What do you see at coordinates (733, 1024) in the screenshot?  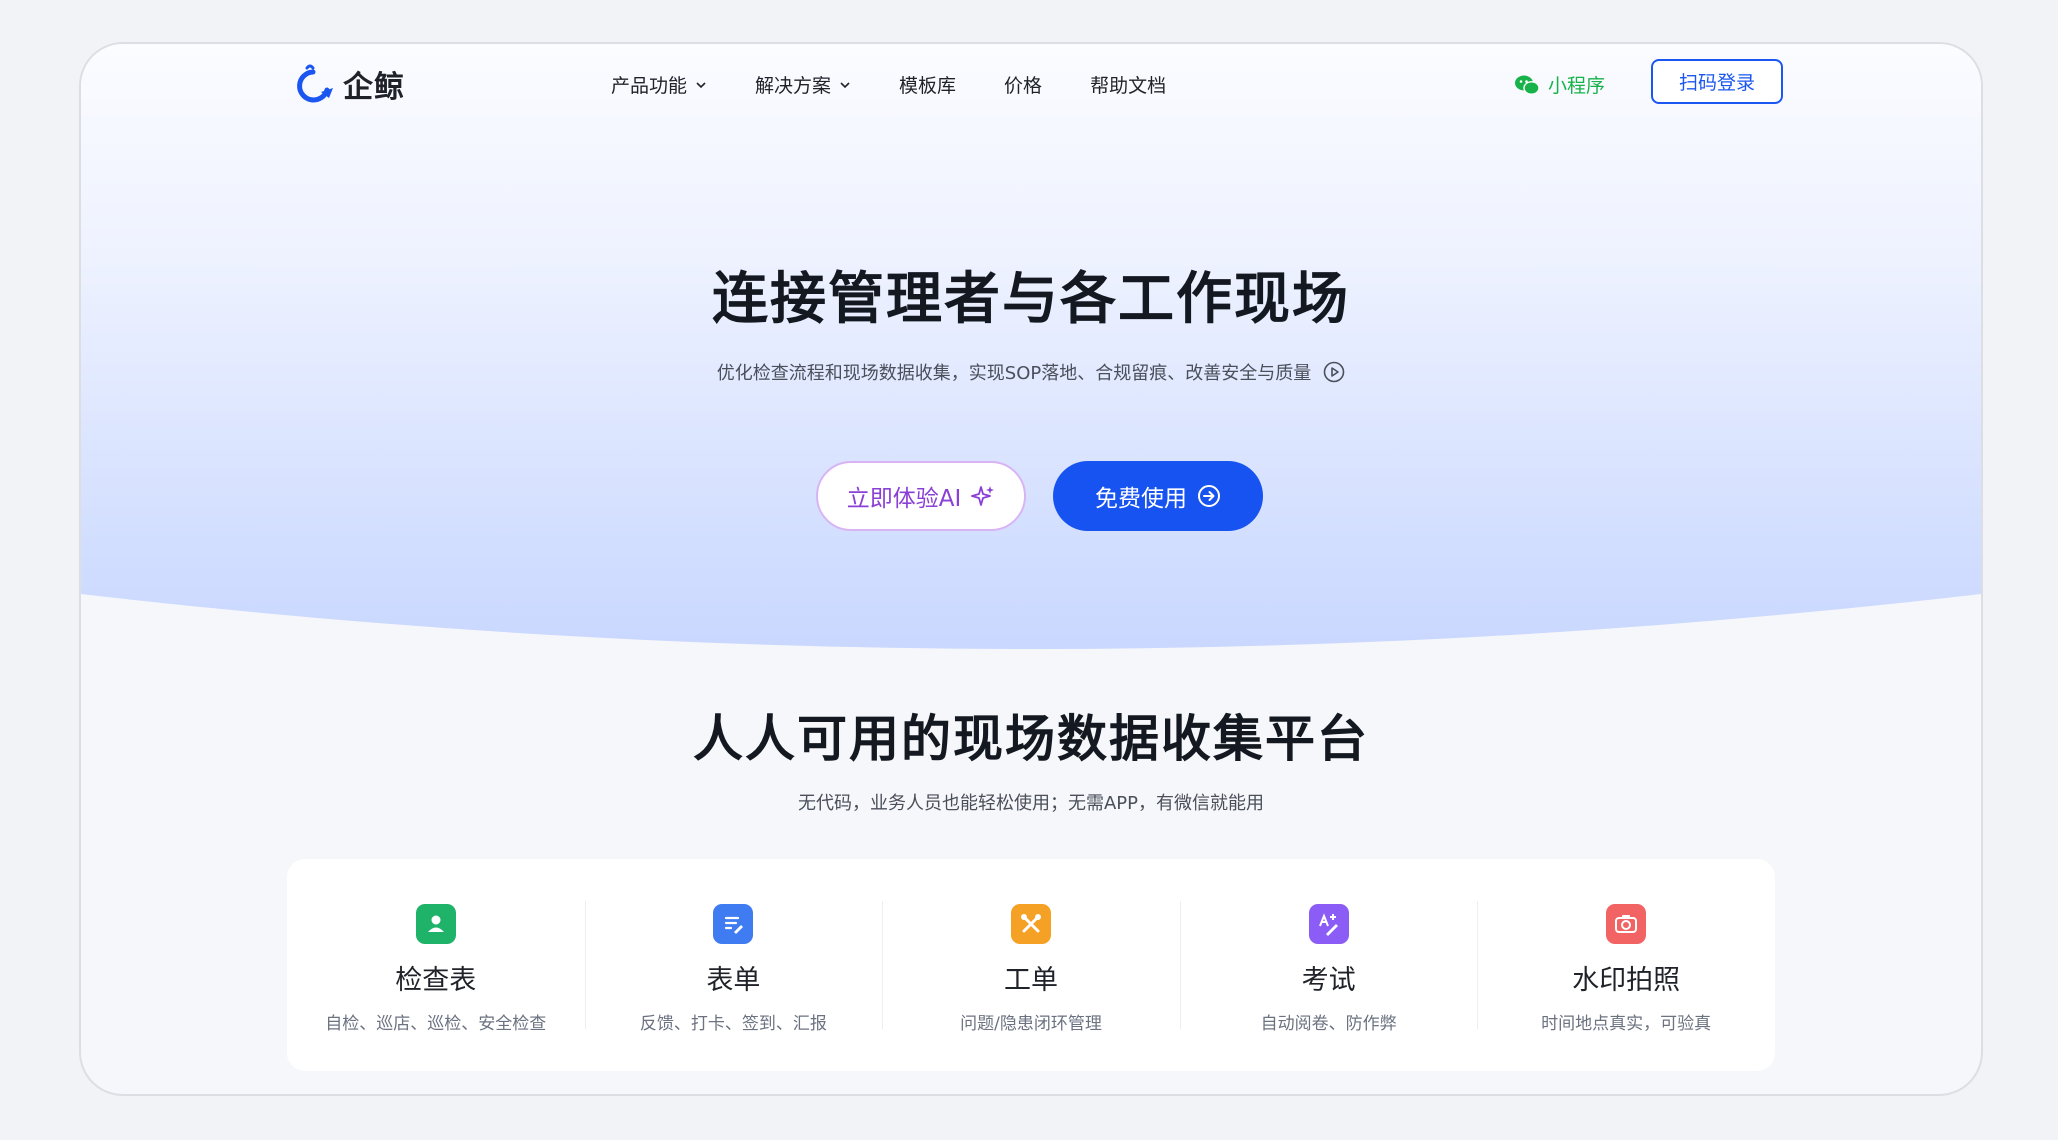 I see `feature-desc: 反馈、打卡、签到、汇报` at bounding box center [733, 1024].